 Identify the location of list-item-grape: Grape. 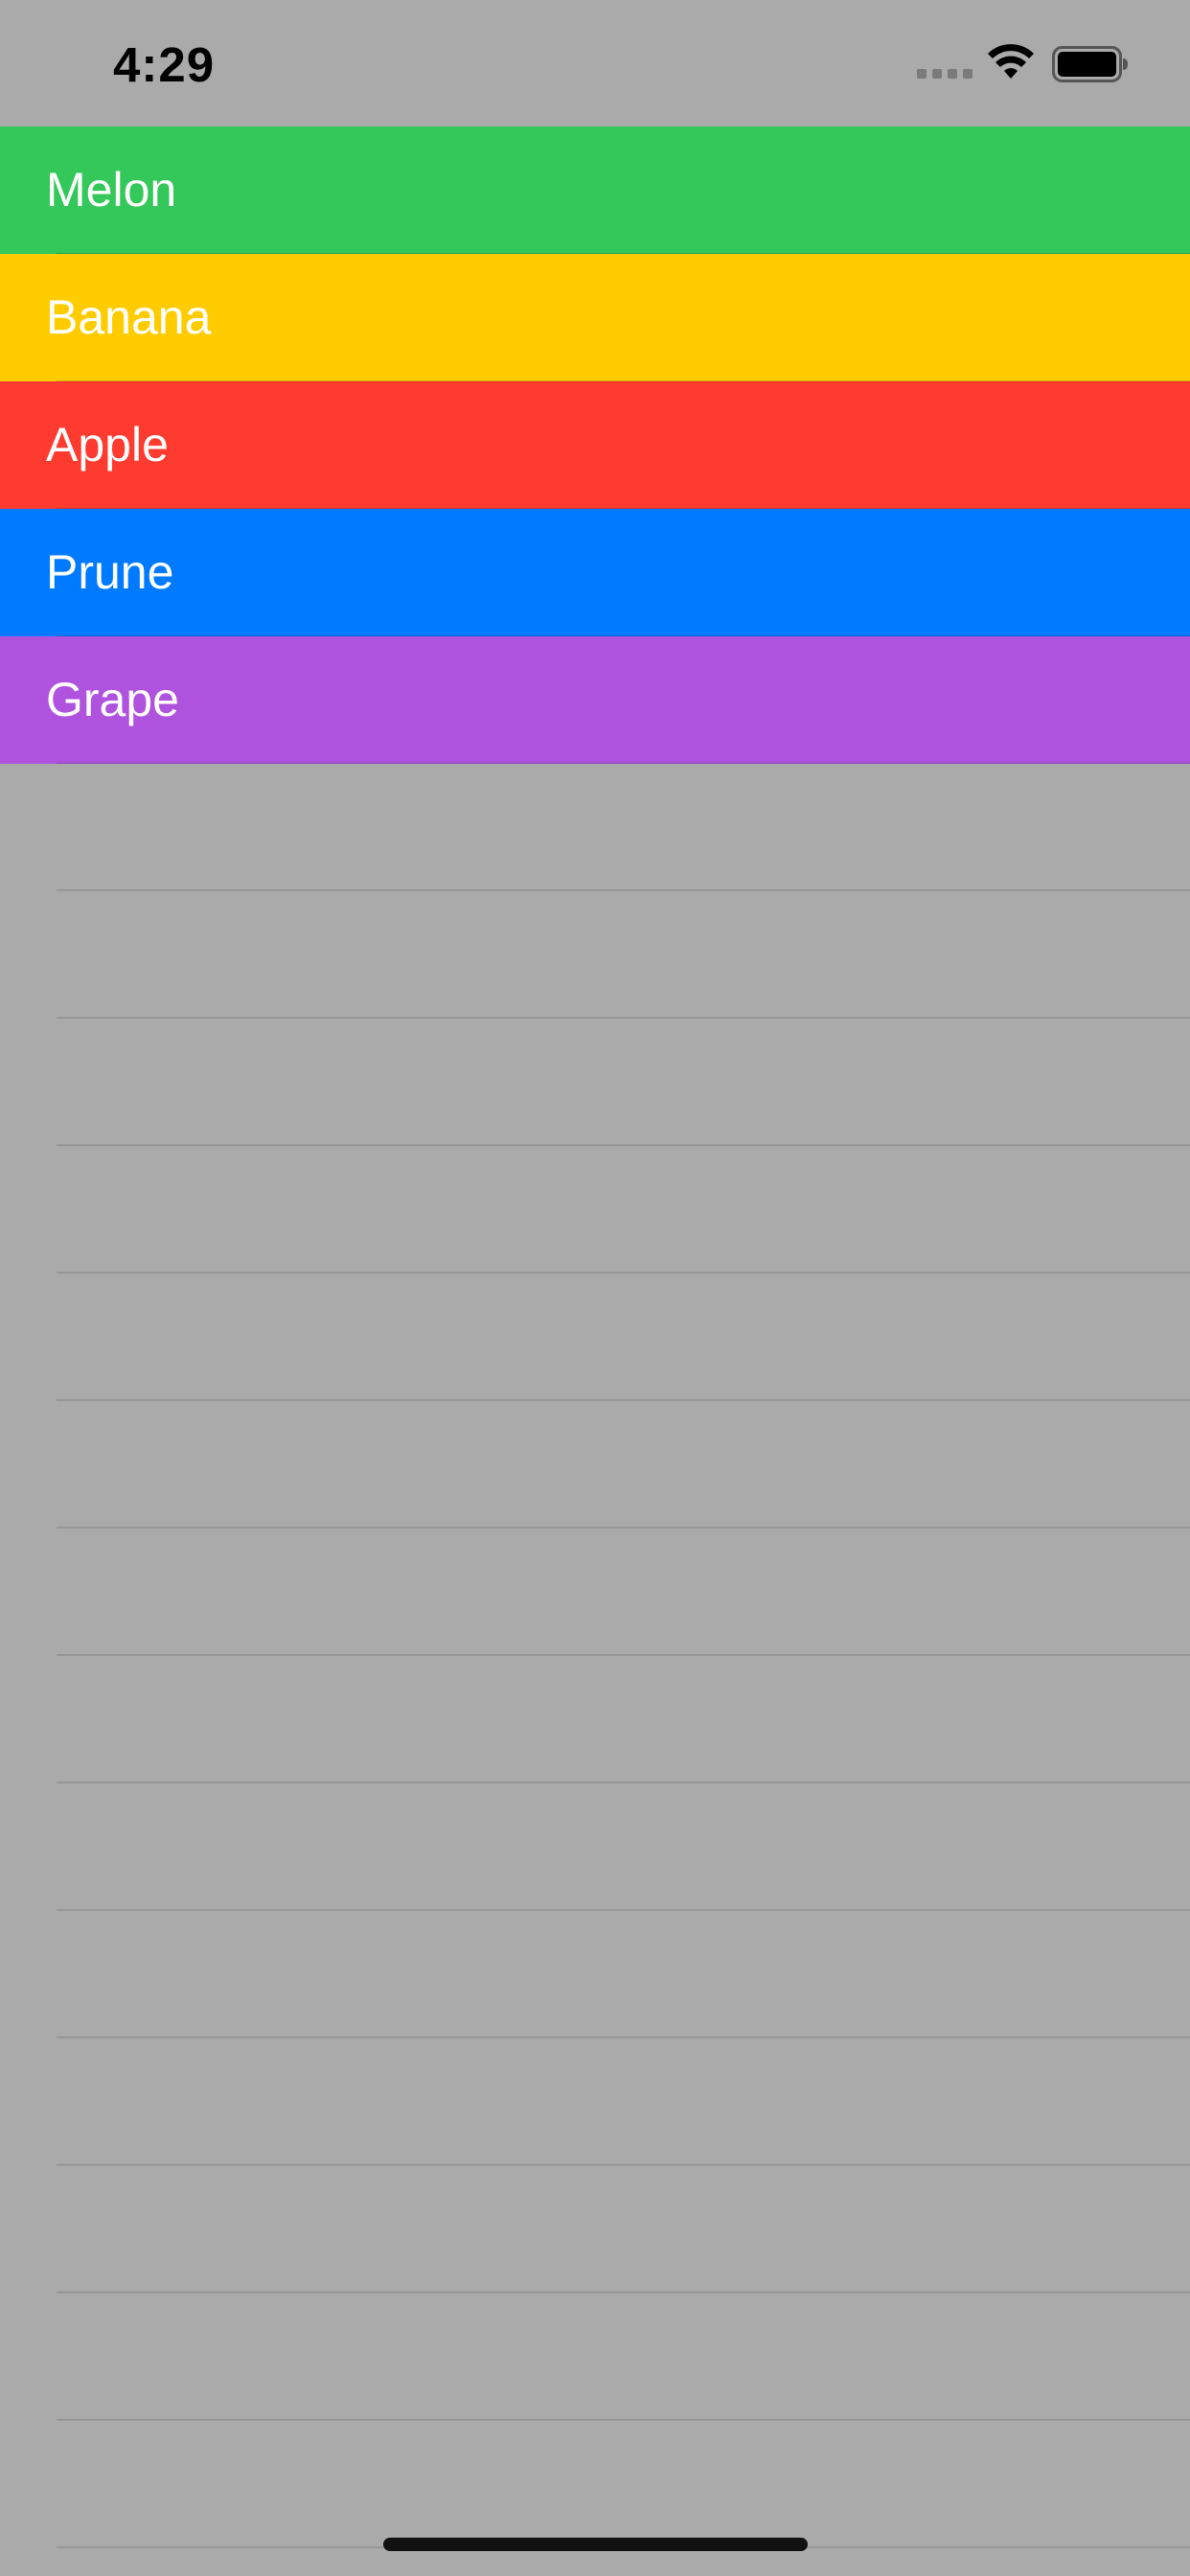
(595, 700).